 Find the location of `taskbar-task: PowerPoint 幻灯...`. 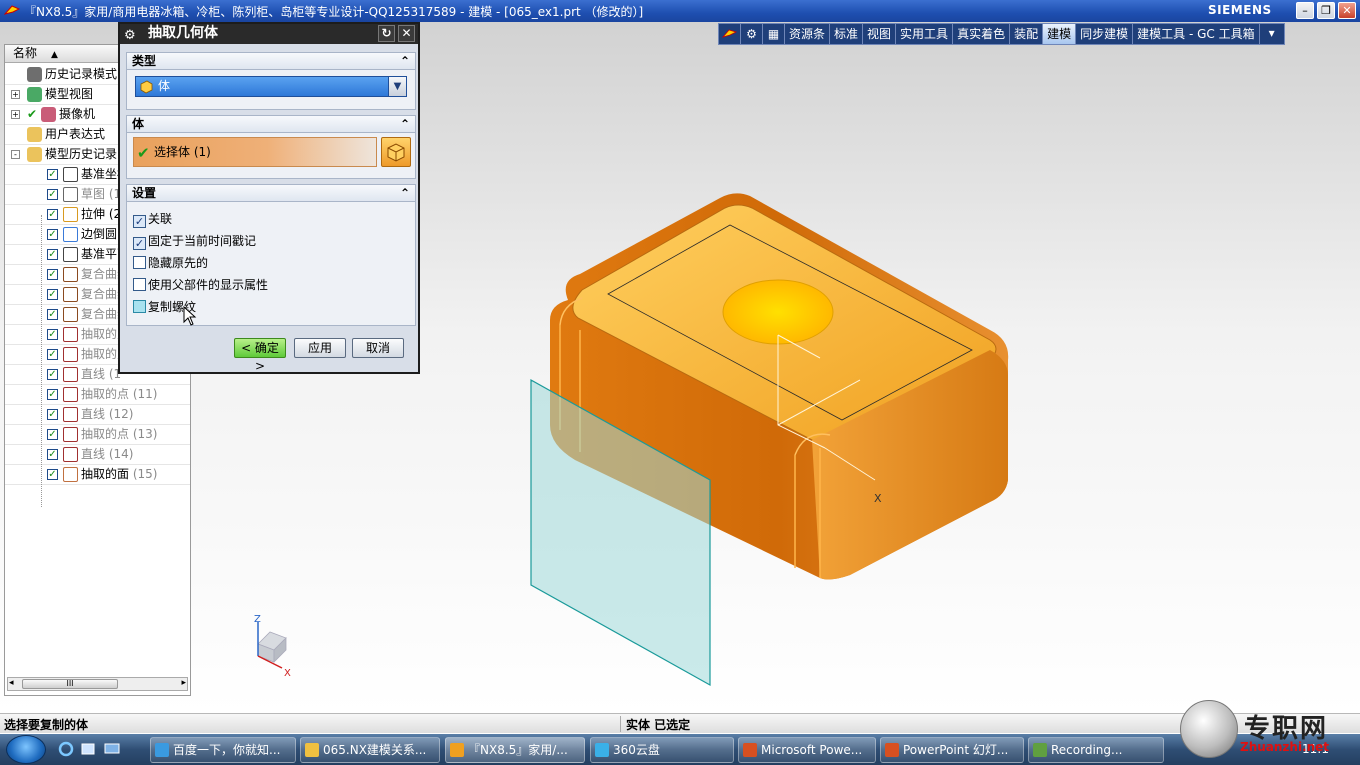

taskbar-task: PowerPoint 幻灯... is located at coordinates (952, 750).